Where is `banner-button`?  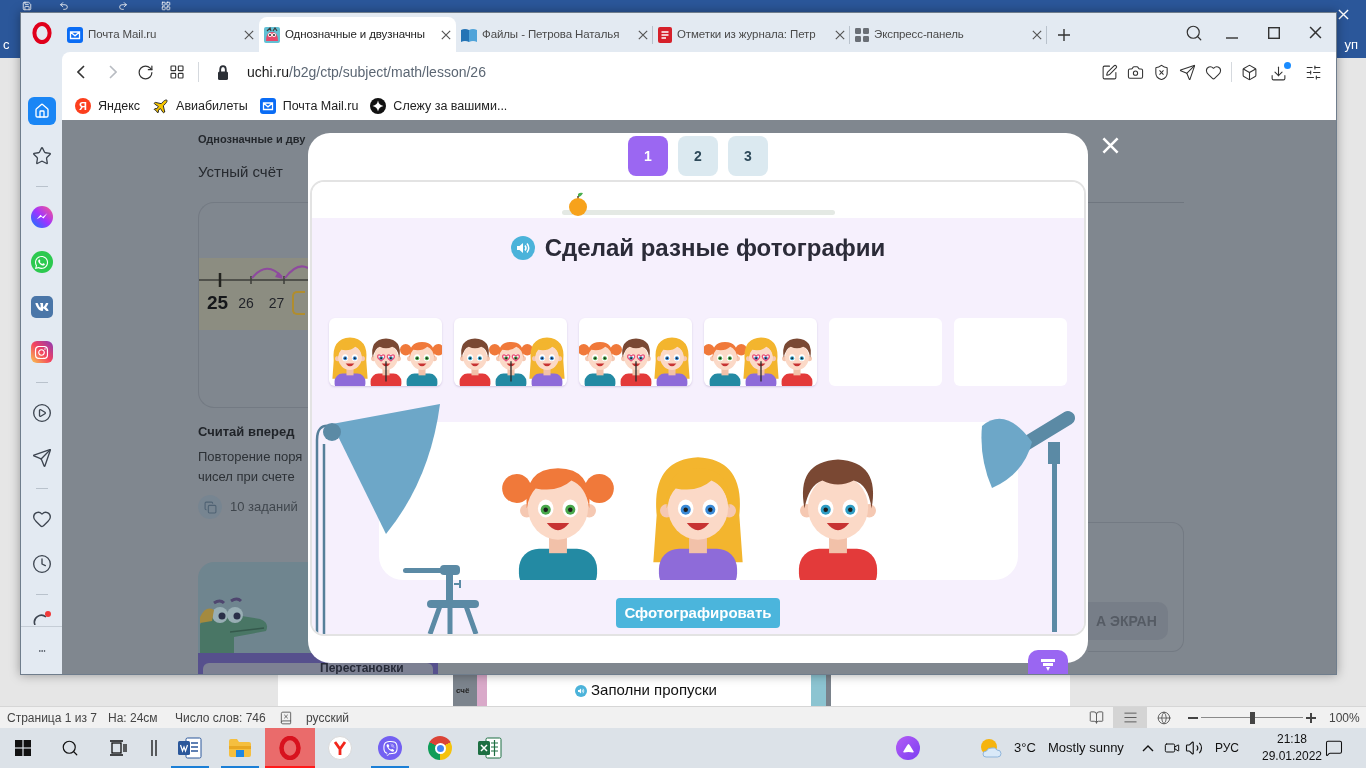
banner-button is located at coordinates (1048, 662).